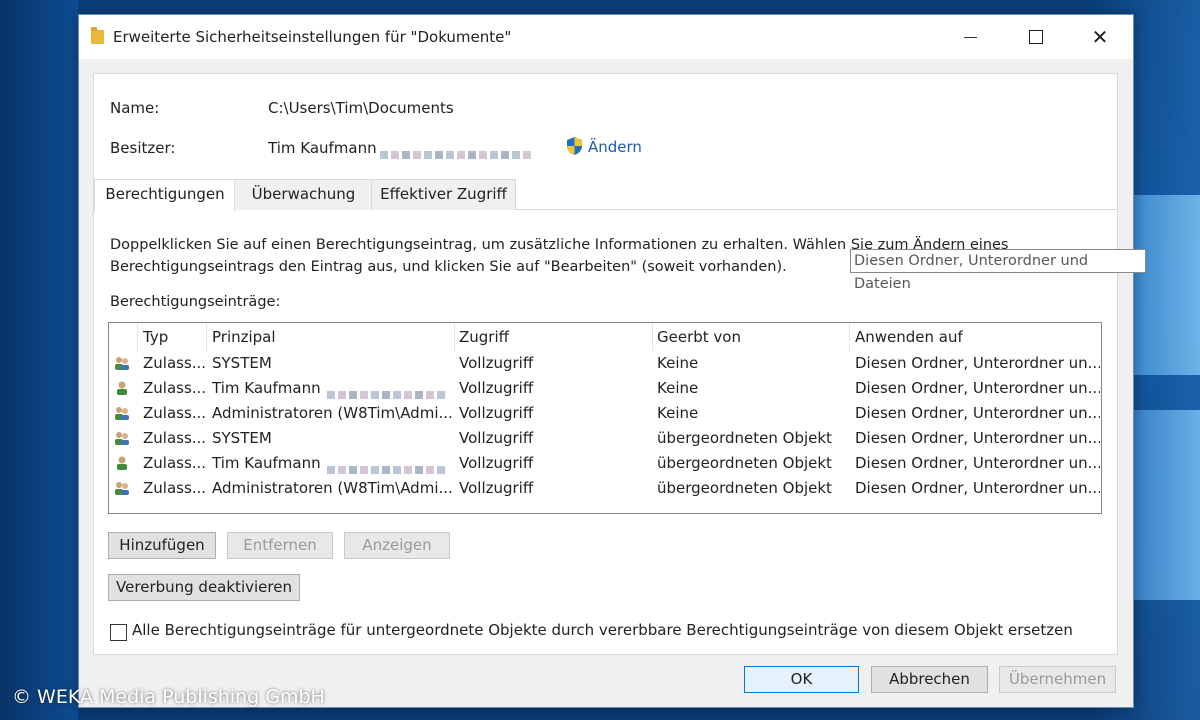 This screenshot has height=720, width=1200. I want to click on column-header-type: Typ, so click(155, 337).